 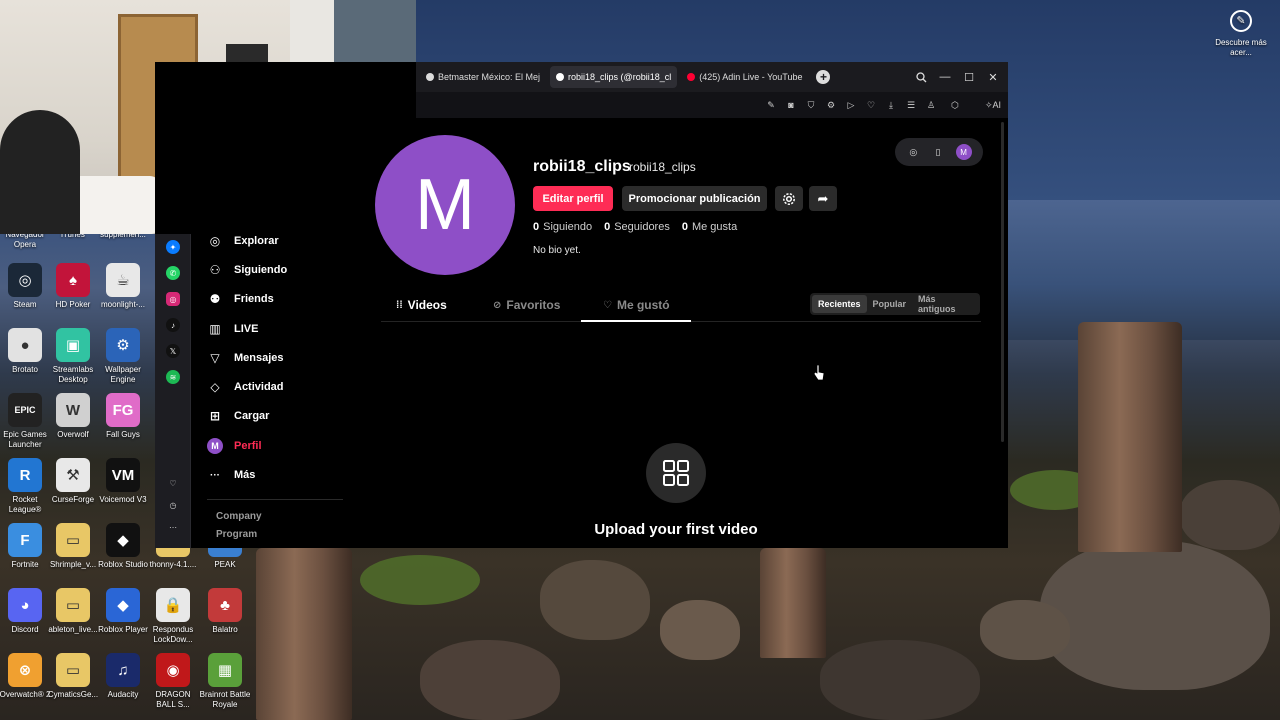 I want to click on maximize-button: ☐, so click(x=969, y=77).